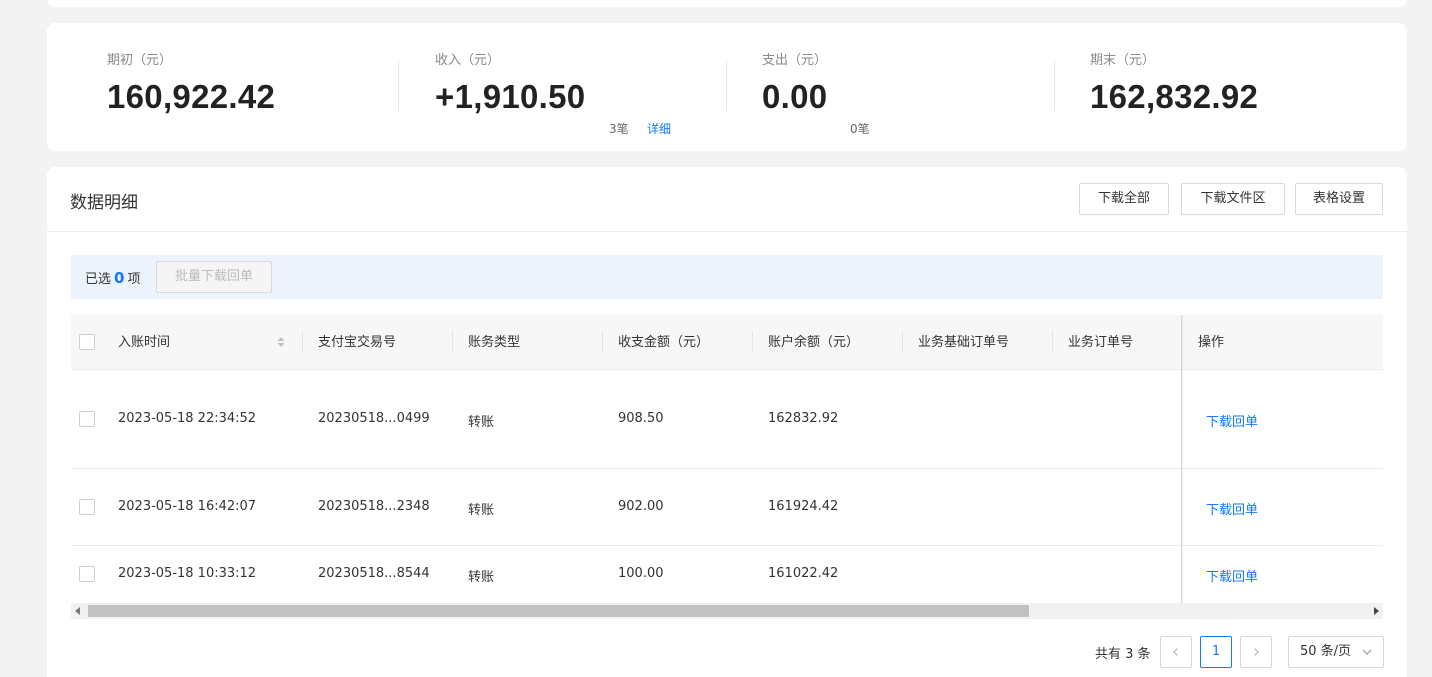 The image size is (1432, 677). What do you see at coordinates (1339, 199) in the screenshot?
I see `table-settings-button: 表格设置` at bounding box center [1339, 199].